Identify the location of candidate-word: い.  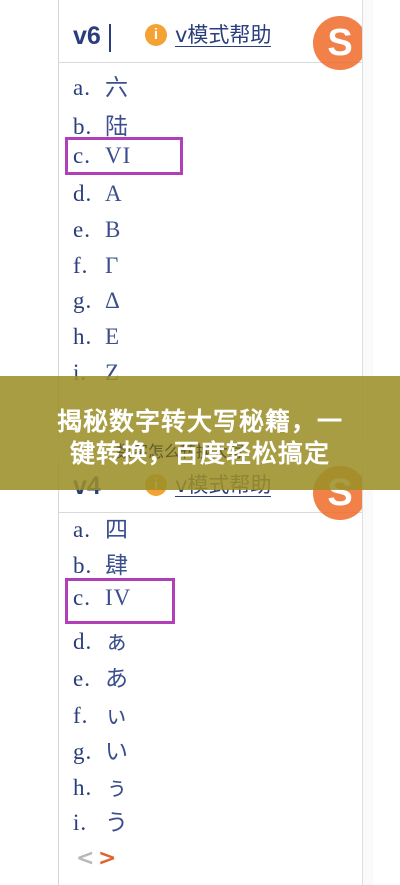
(117, 751).